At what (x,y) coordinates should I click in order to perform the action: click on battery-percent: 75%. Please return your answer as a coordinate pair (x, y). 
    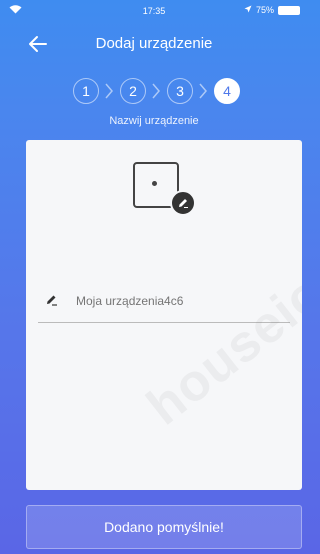
    Looking at the image, I should click on (264, 10).